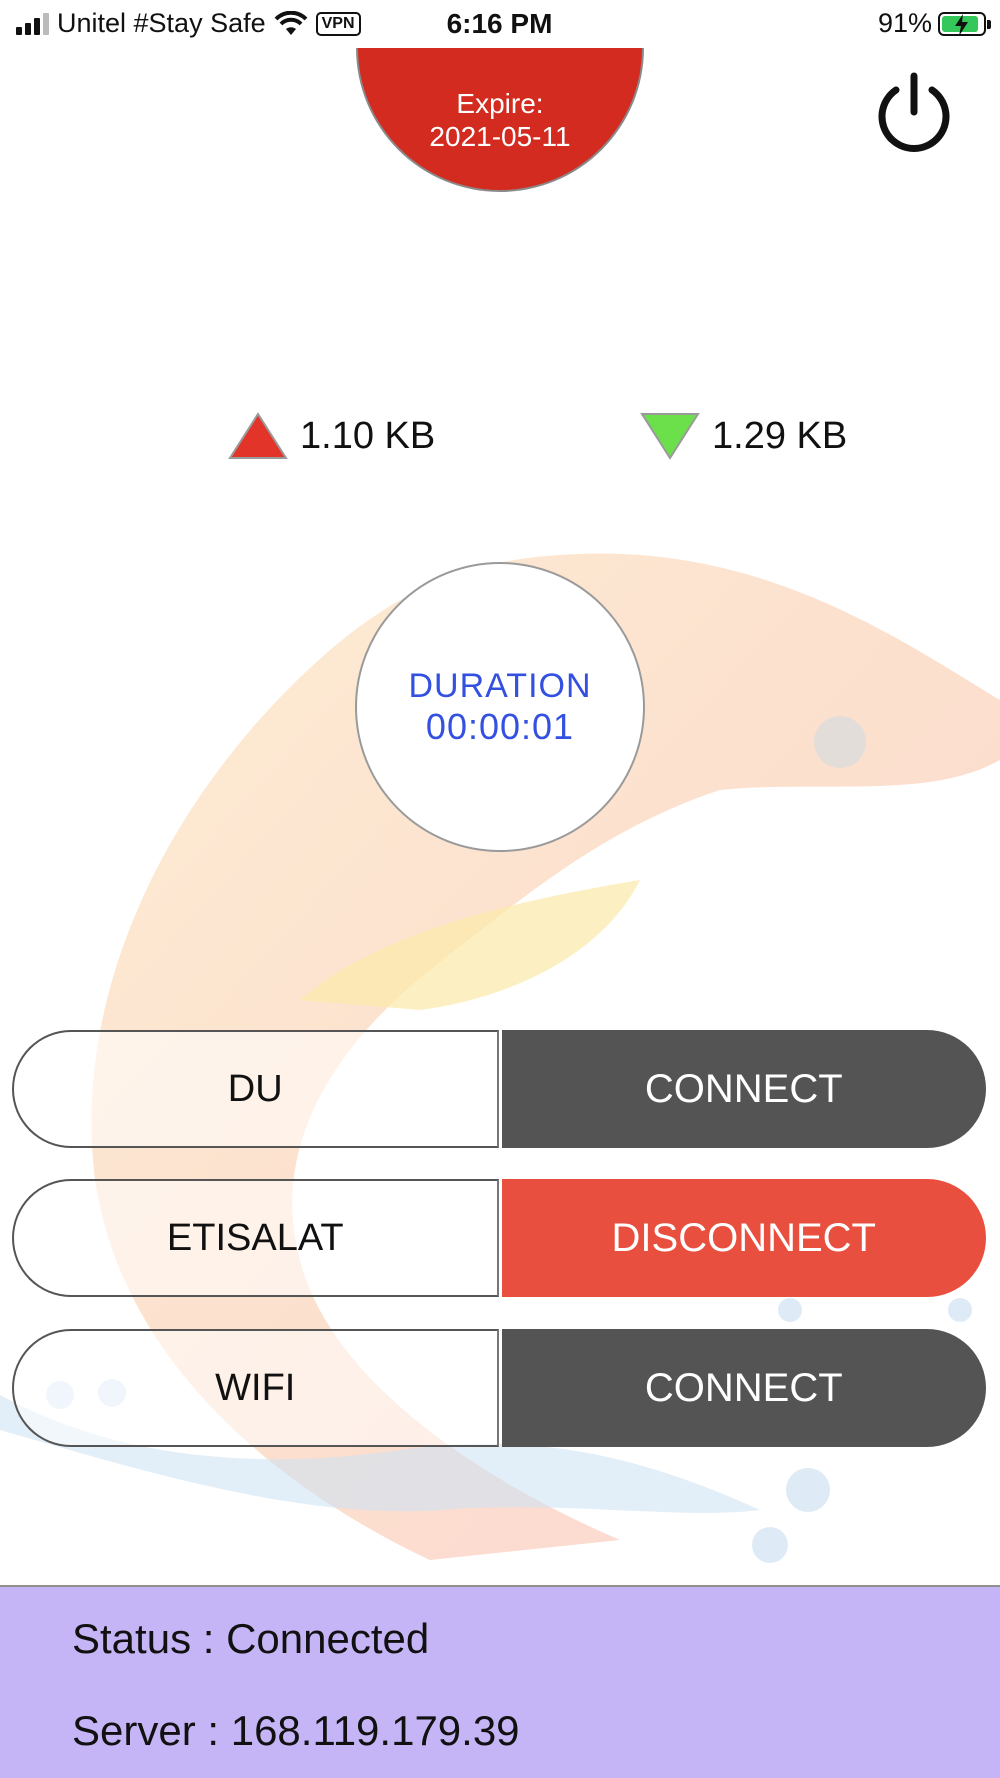 The width and height of the screenshot is (1000, 1778). I want to click on status-bar-left: Unitel #Stay Safe VPN, so click(188, 23).